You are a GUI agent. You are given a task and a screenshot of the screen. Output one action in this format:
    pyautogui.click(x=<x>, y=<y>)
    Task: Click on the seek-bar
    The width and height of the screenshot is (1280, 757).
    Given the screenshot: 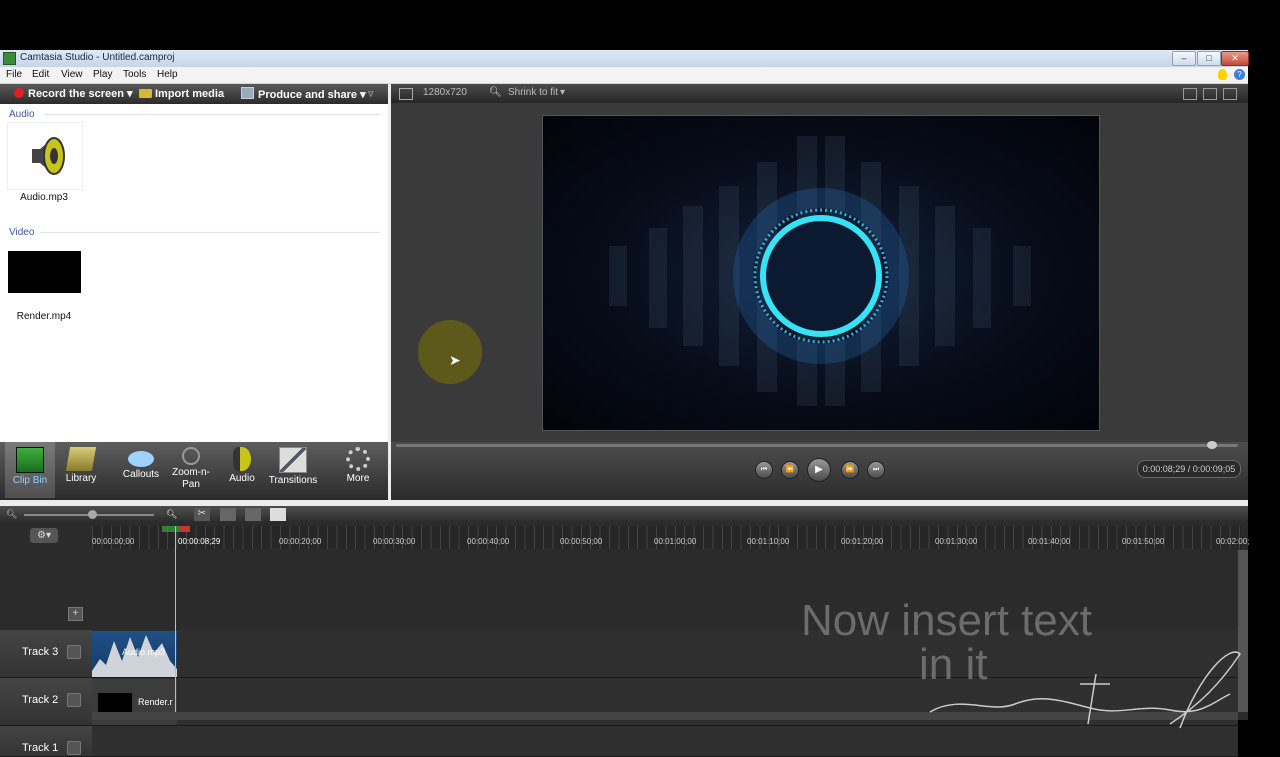 What is the action you would take?
    pyautogui.click(x=817, y=445)
    